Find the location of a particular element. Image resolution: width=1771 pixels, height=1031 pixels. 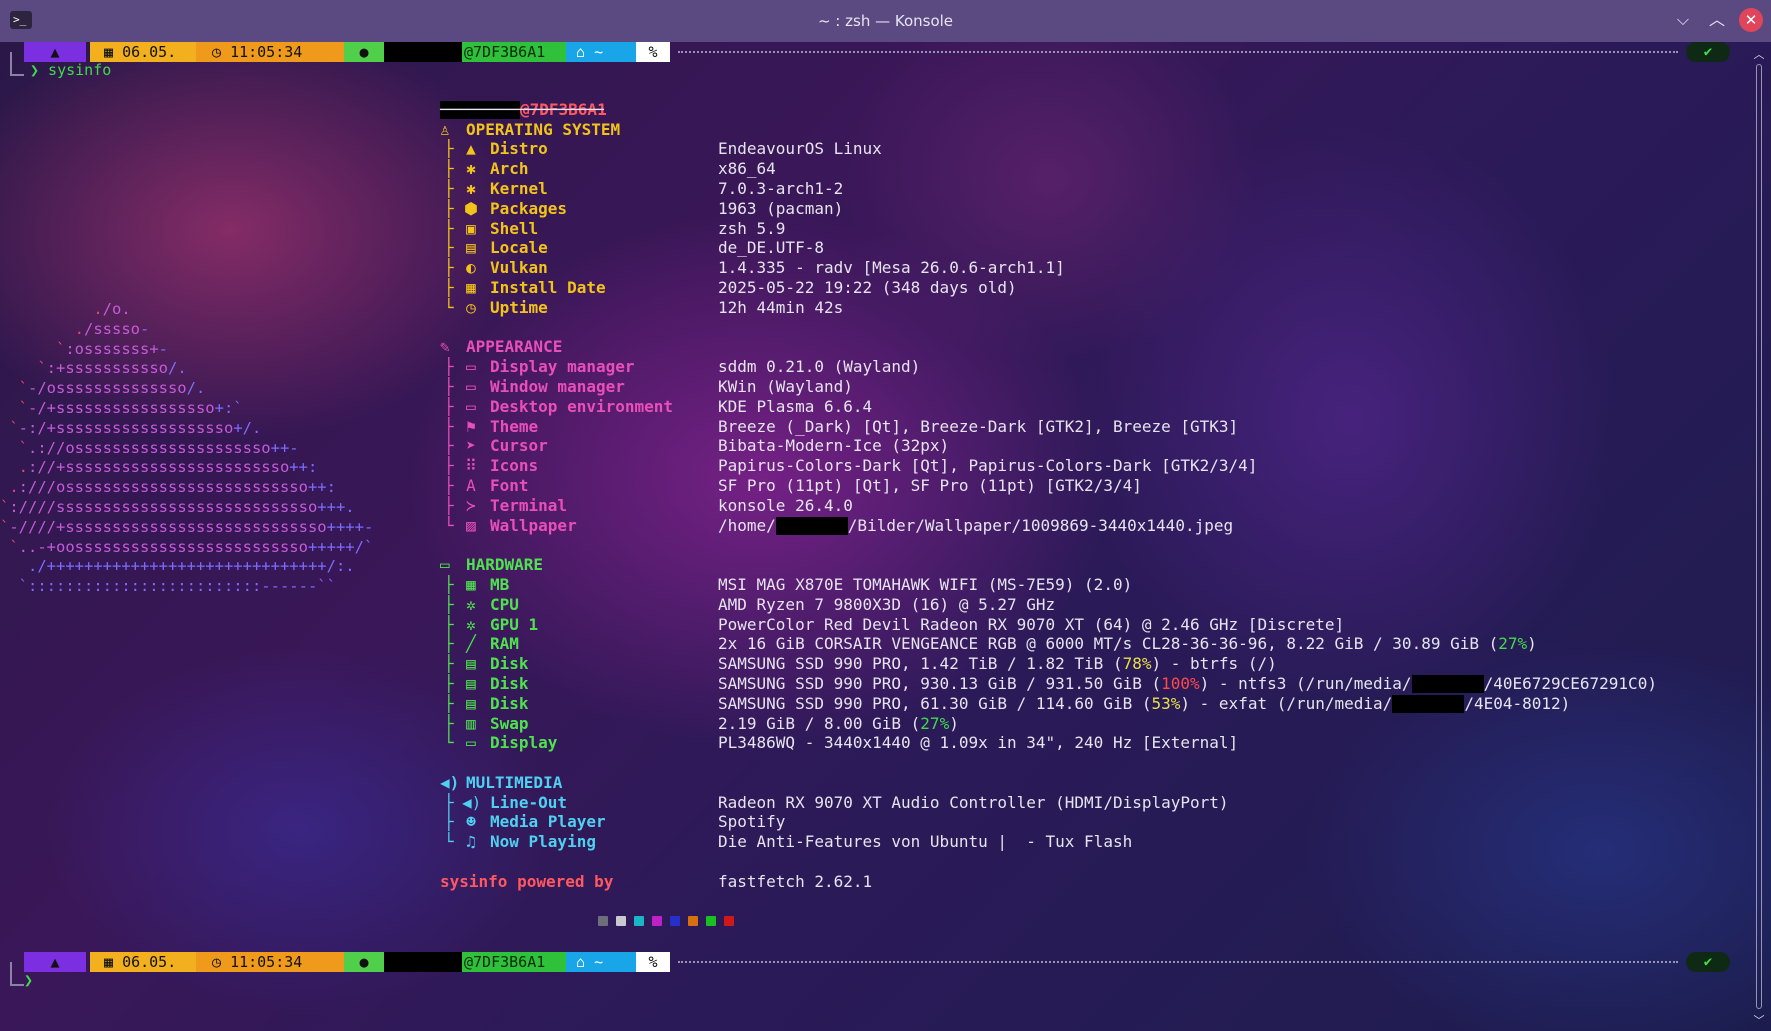

value-part: ) - ntfs3 (/run/media/ is located at coordinates (1305, 683).